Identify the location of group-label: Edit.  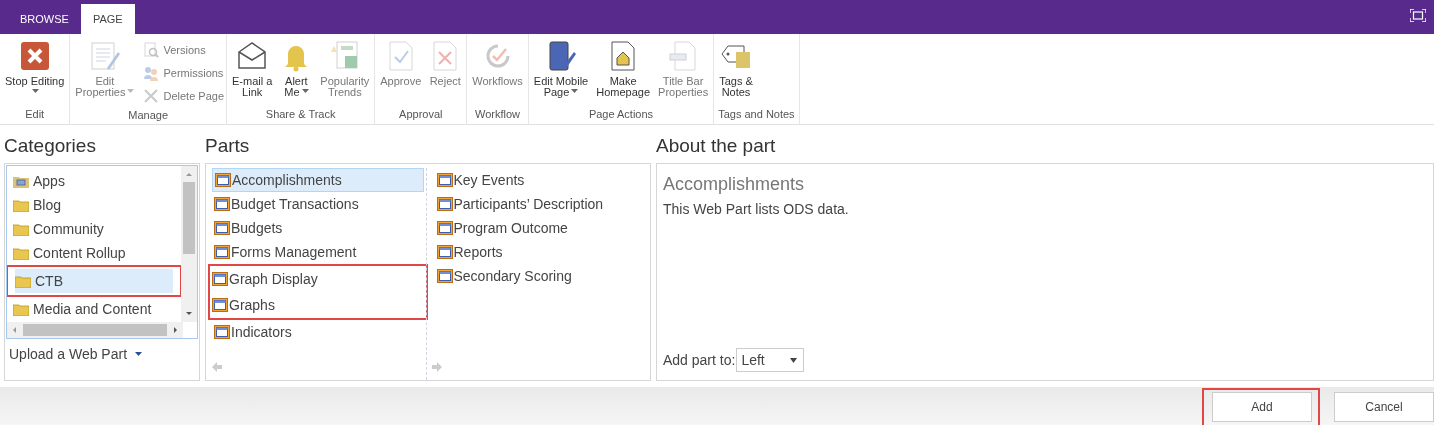
(35, 114).